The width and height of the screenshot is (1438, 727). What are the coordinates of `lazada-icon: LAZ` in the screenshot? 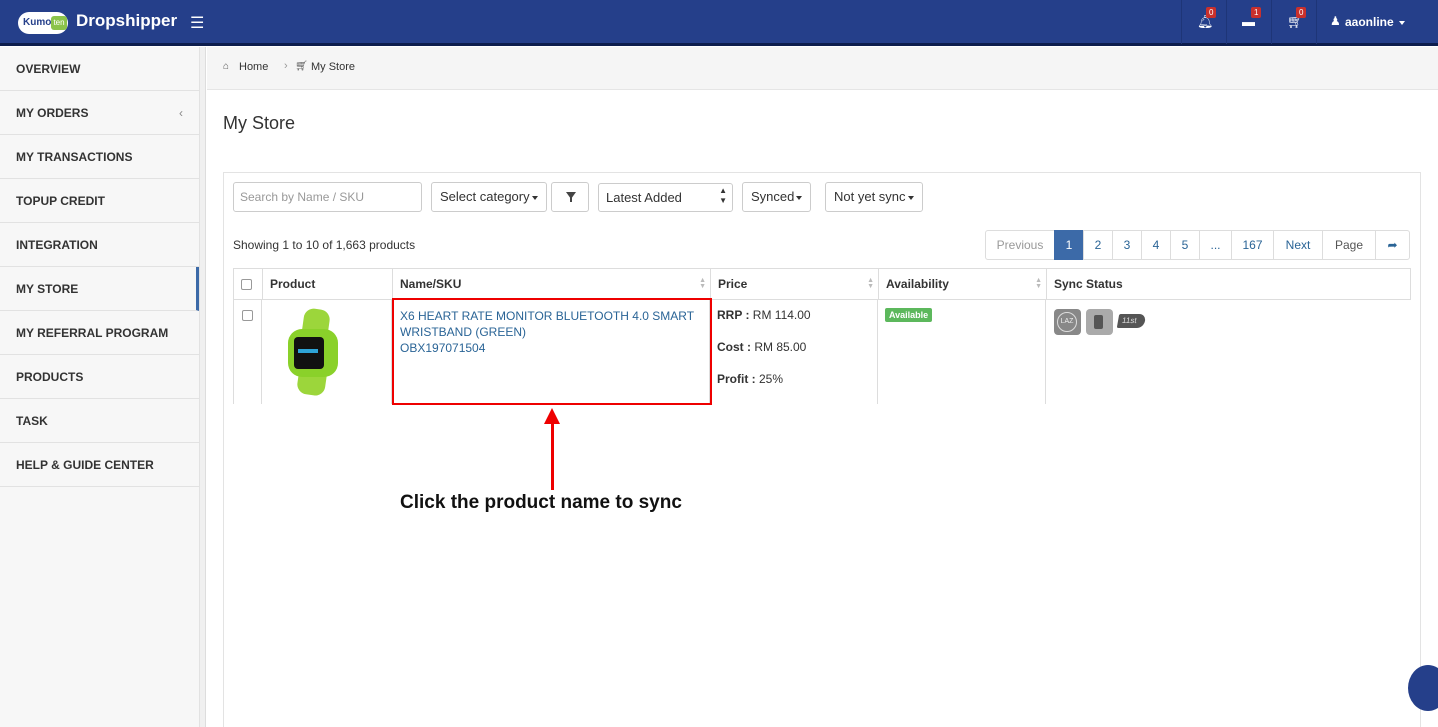 It's located at (1067, 322).